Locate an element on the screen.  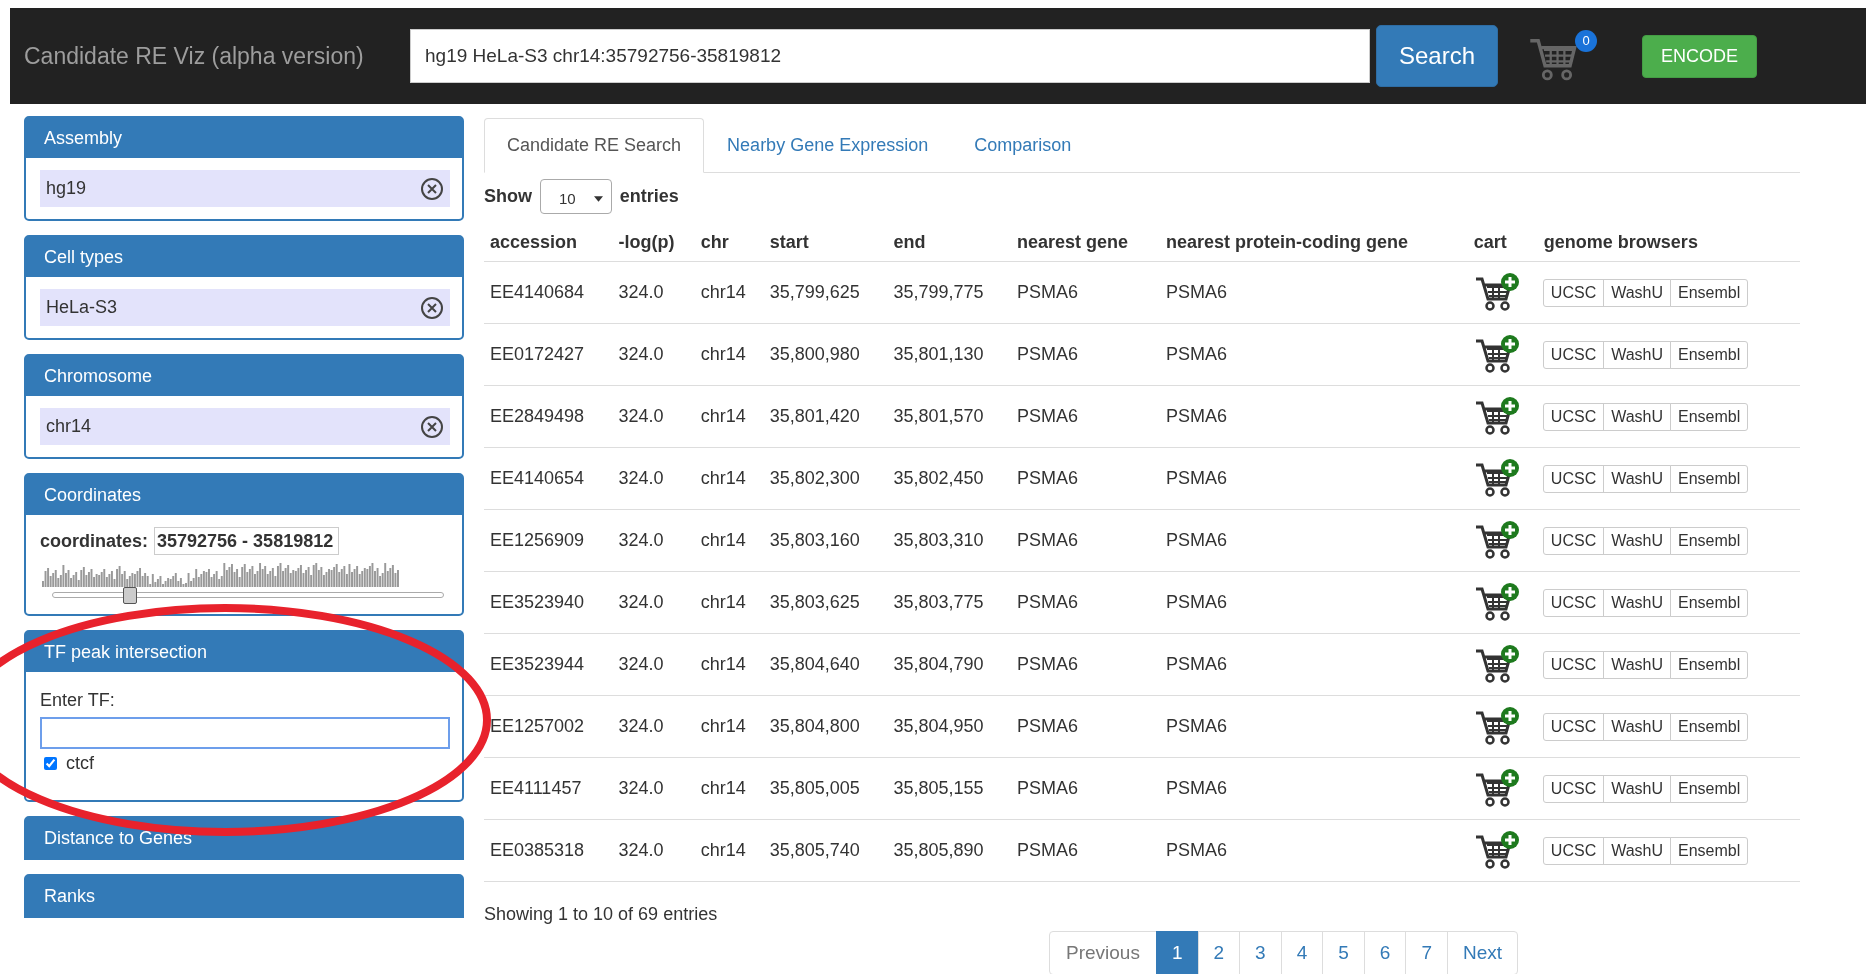
next-page-button: Next is located at coordinates (1482, 952).